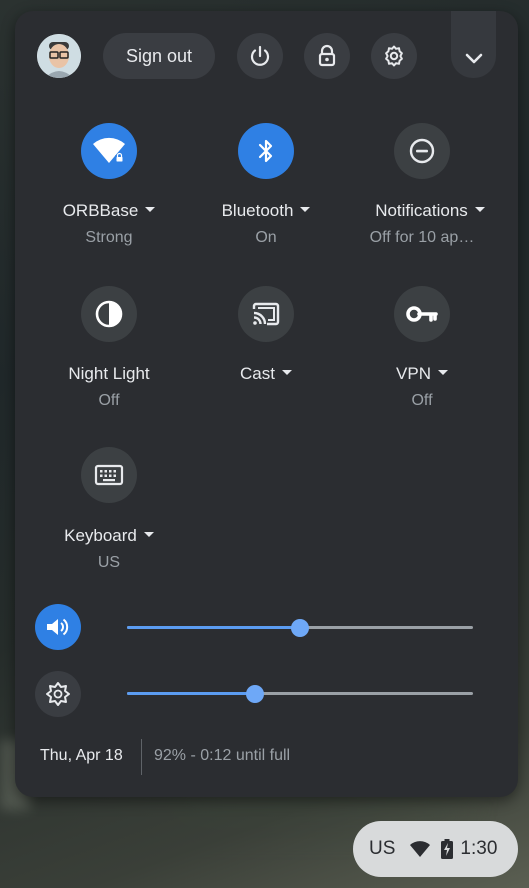 This screenshot has width=529, height=888. Describe the element at coordinates (266, 211) in the screenshot. I see `bluetooth-label: Bluetooth` at that location.